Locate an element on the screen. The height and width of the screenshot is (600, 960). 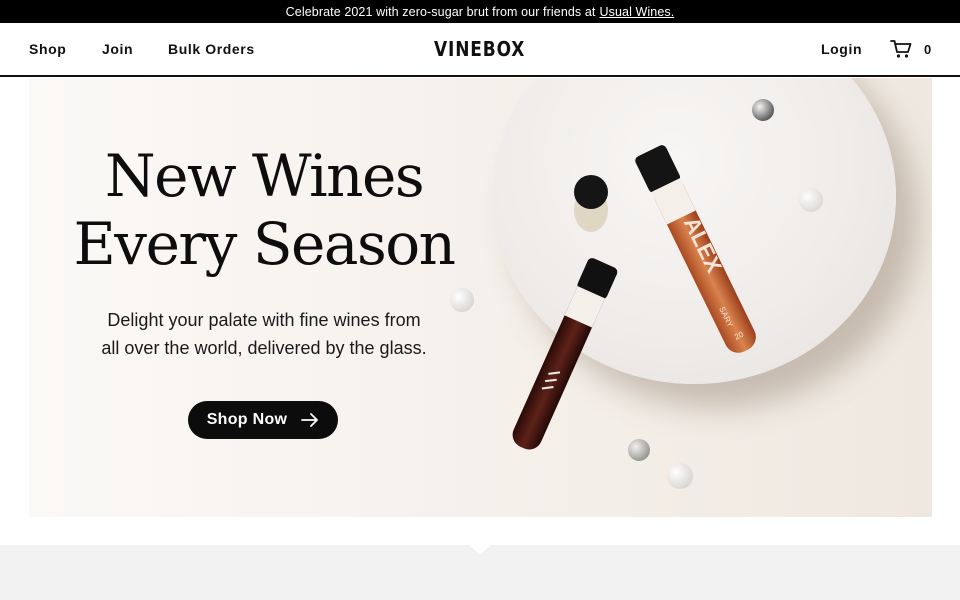
arrow-right-icon is located at coordinates (310, 420).